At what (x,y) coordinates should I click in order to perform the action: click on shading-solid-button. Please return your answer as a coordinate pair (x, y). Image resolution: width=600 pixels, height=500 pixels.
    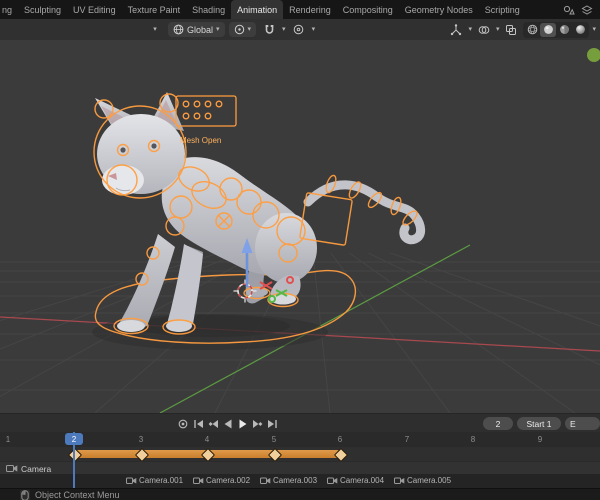
    Looking at the image, I should click on (548, 29).